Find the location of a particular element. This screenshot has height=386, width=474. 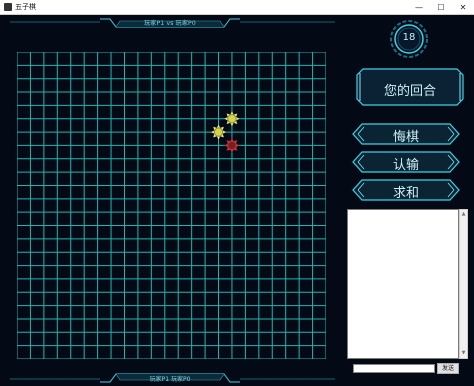

chat-log is located at coordinates (403, 284).